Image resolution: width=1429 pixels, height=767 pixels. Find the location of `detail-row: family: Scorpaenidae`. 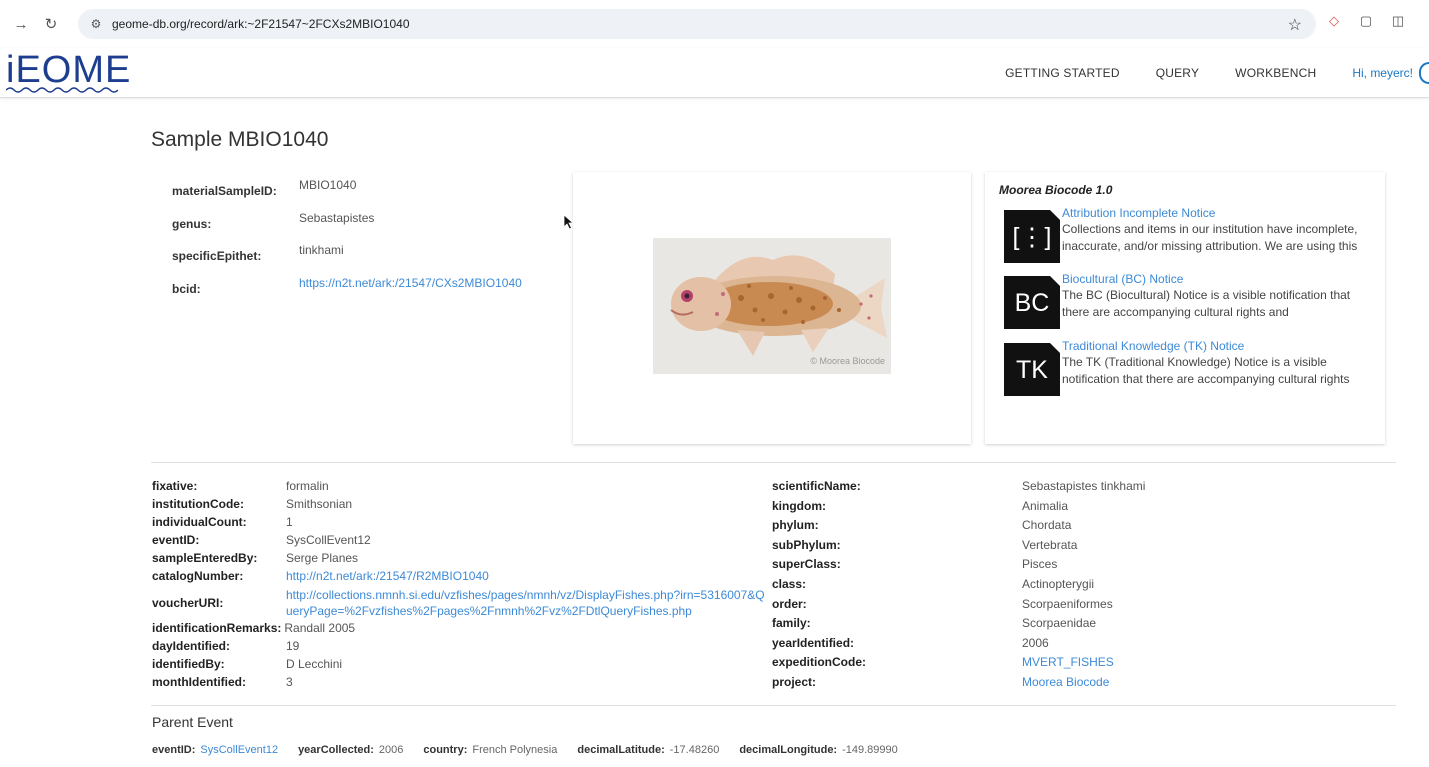

detail-row: family: Scorpaenidae is located at coordinates (958, 626).